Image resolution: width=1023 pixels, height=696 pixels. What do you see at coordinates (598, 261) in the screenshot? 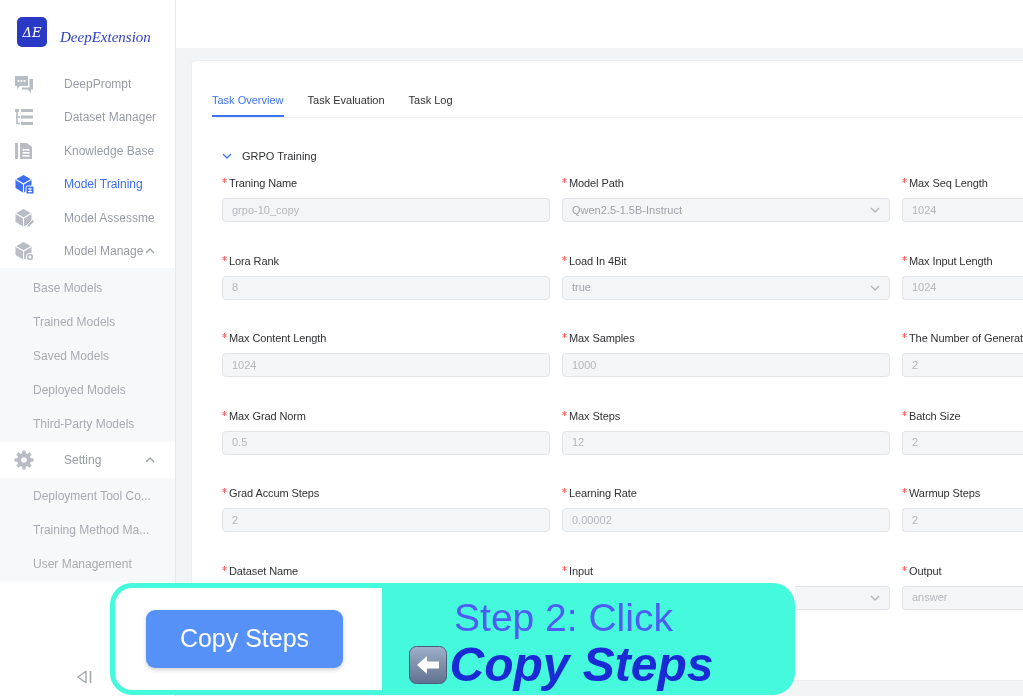
I see `field-label: Load In 4Bit` at bounding box center [598, 261].